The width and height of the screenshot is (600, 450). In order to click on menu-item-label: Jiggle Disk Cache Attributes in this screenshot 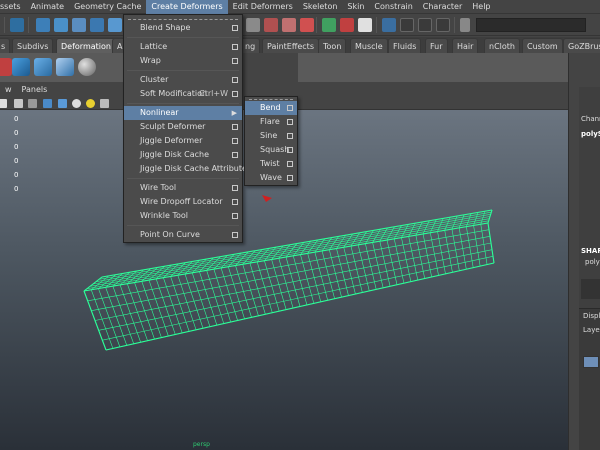, I will do `click(196, 168)`.